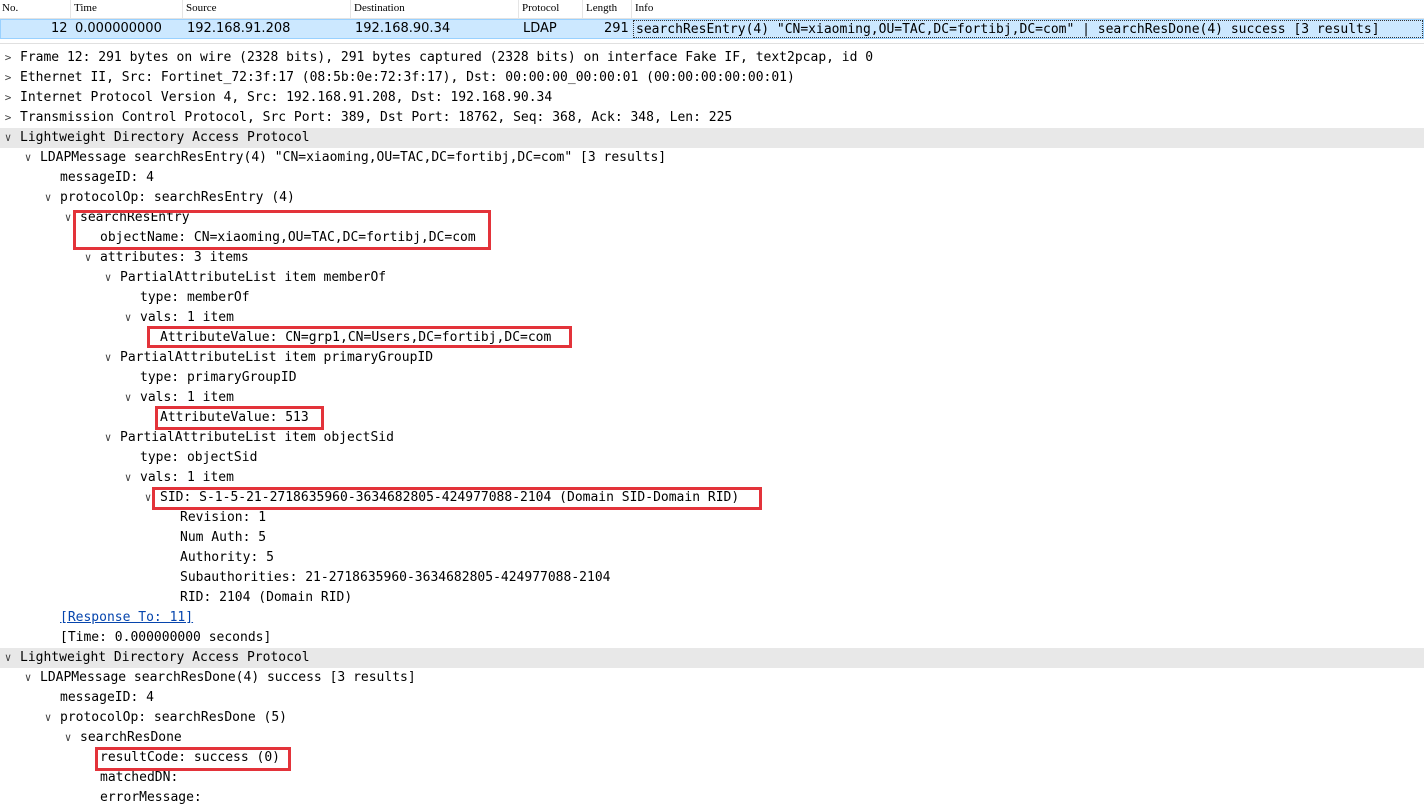  What do you see at coordinates (131, 737) in the screenshot?
I see `search-res-done: searchResDone` at bounding box center [131, 737].